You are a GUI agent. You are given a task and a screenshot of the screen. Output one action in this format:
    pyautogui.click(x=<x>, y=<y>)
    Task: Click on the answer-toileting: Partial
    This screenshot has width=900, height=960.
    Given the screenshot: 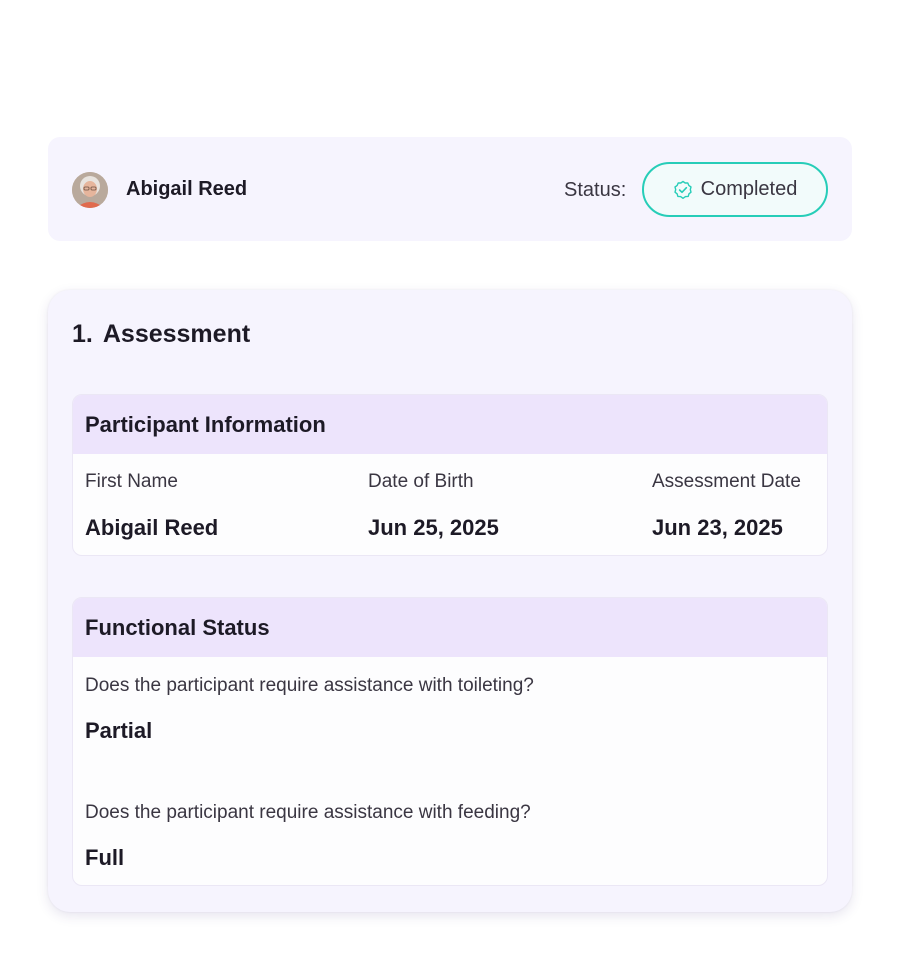 What is the action you would take?
    pyautogui.click(x=119, y=730)
    